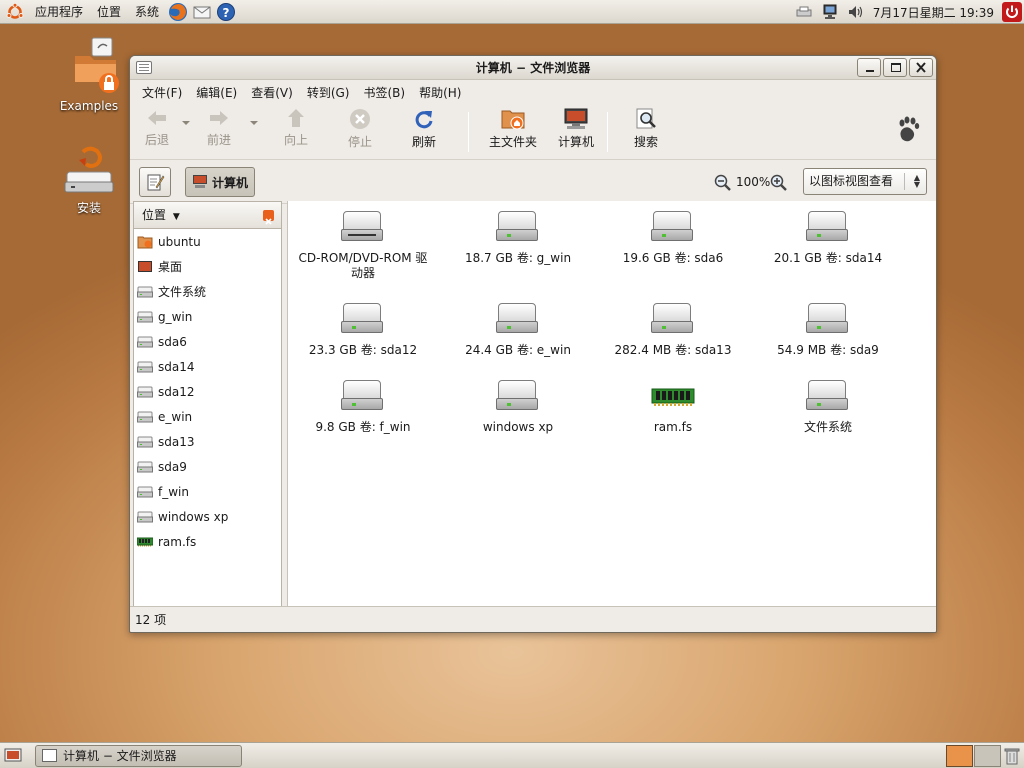 Image resolution: width=1024 pixels, height=768 pixels. Describe the element at coordinates (147, 12) in the screenshot. I see `system-menu: 系统` at that location.